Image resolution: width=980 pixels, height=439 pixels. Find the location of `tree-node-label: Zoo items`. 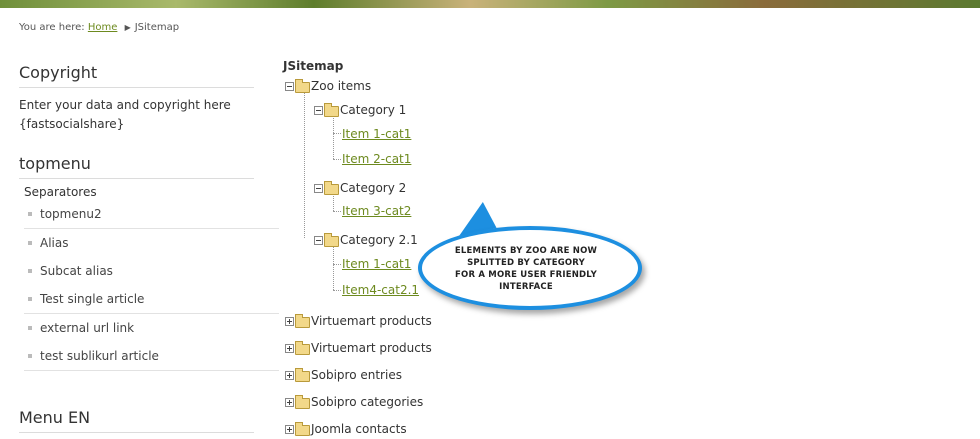

tree-node-label: Zoo items is located at coordinates (341, 86).